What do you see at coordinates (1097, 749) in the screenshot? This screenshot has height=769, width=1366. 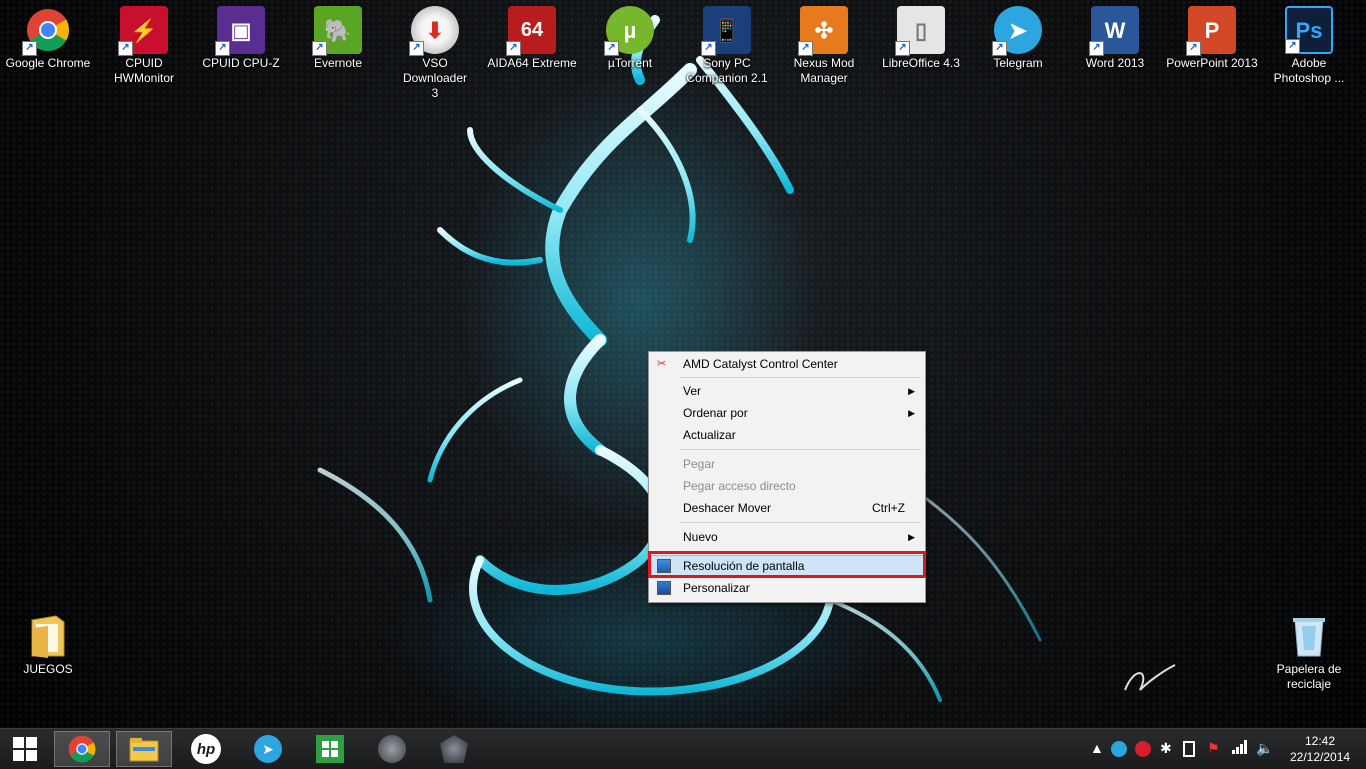 I see `show-hidden-icons-icon: ▲` at bounding box center [1097, 749].